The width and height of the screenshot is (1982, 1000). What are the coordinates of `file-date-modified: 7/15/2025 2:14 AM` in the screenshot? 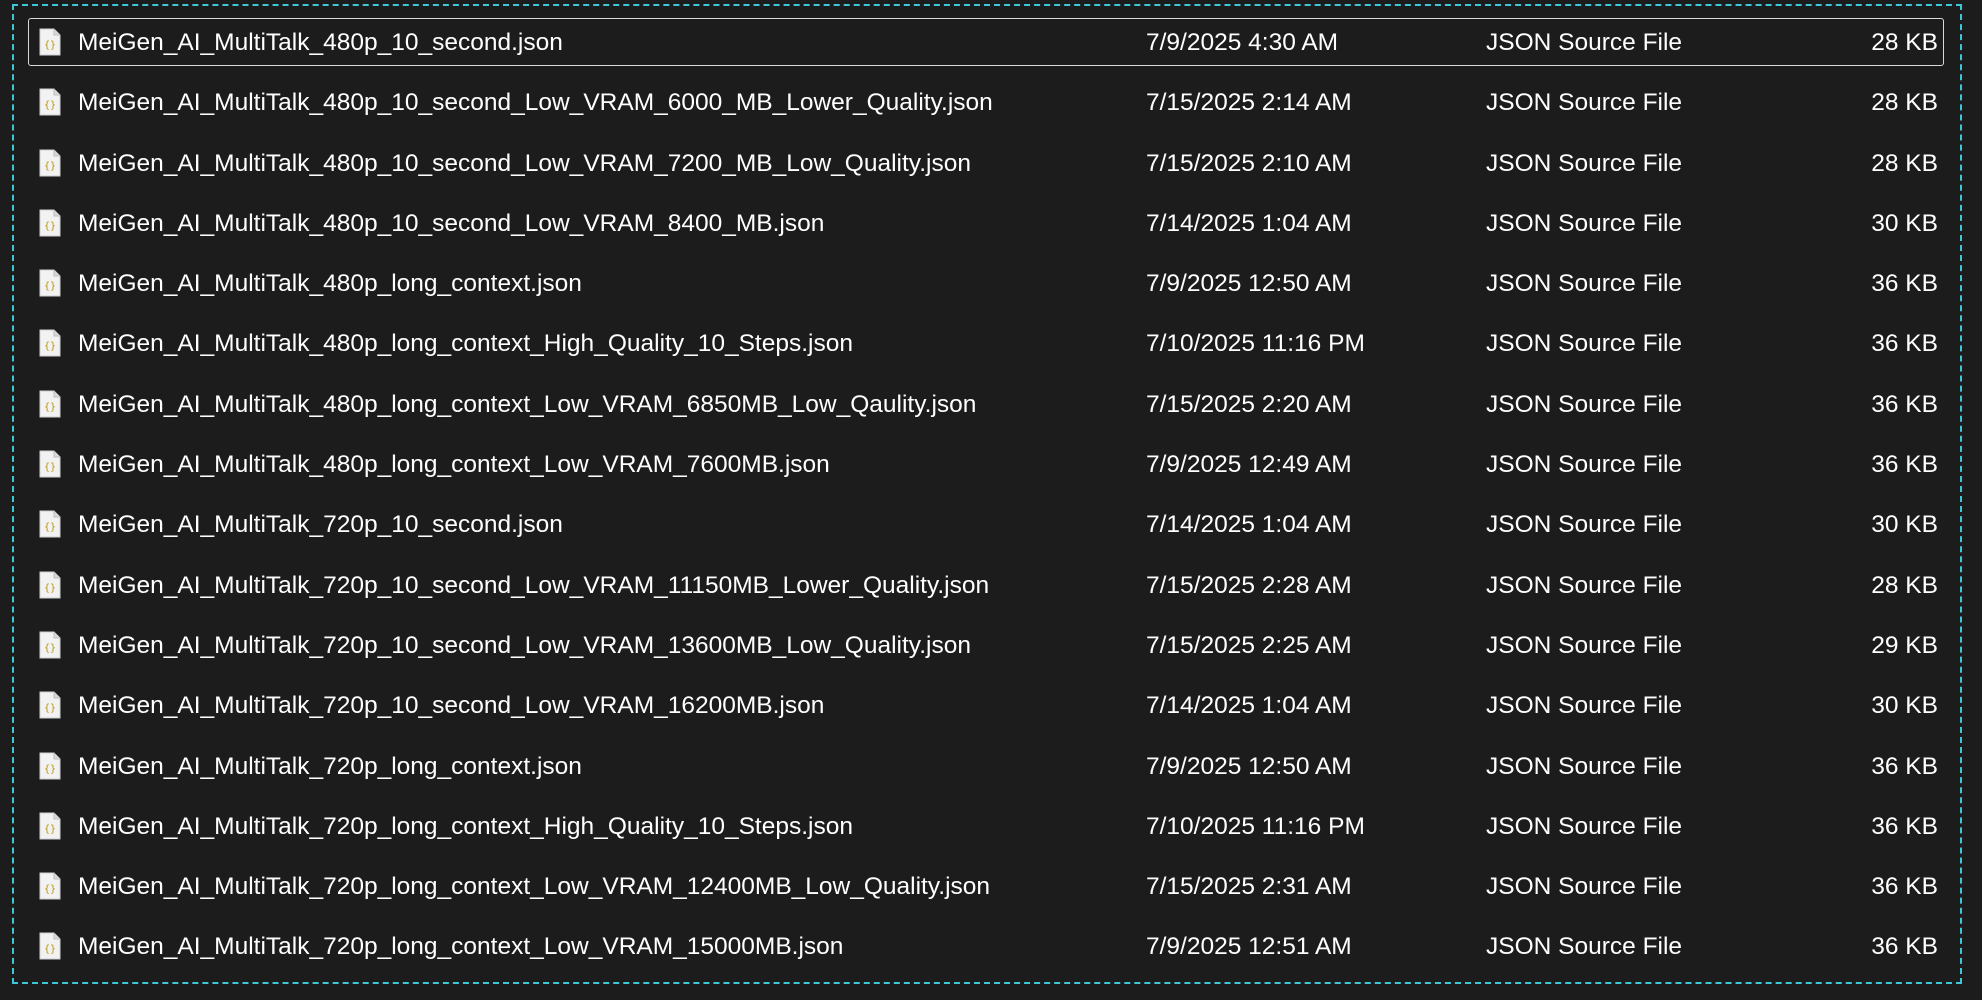 It's located at (1249, 103).